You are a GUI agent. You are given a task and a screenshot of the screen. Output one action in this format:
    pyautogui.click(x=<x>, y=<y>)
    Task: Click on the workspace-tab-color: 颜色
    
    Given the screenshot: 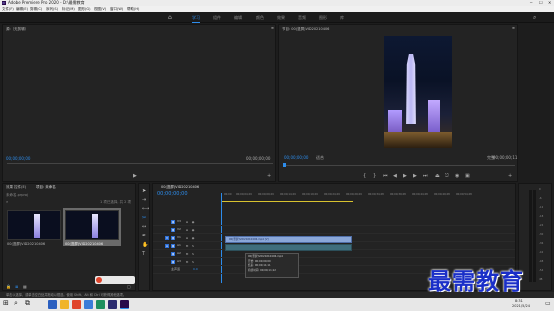 What is the action you would take?
    pyautogui.click(x=260, y=17)
    